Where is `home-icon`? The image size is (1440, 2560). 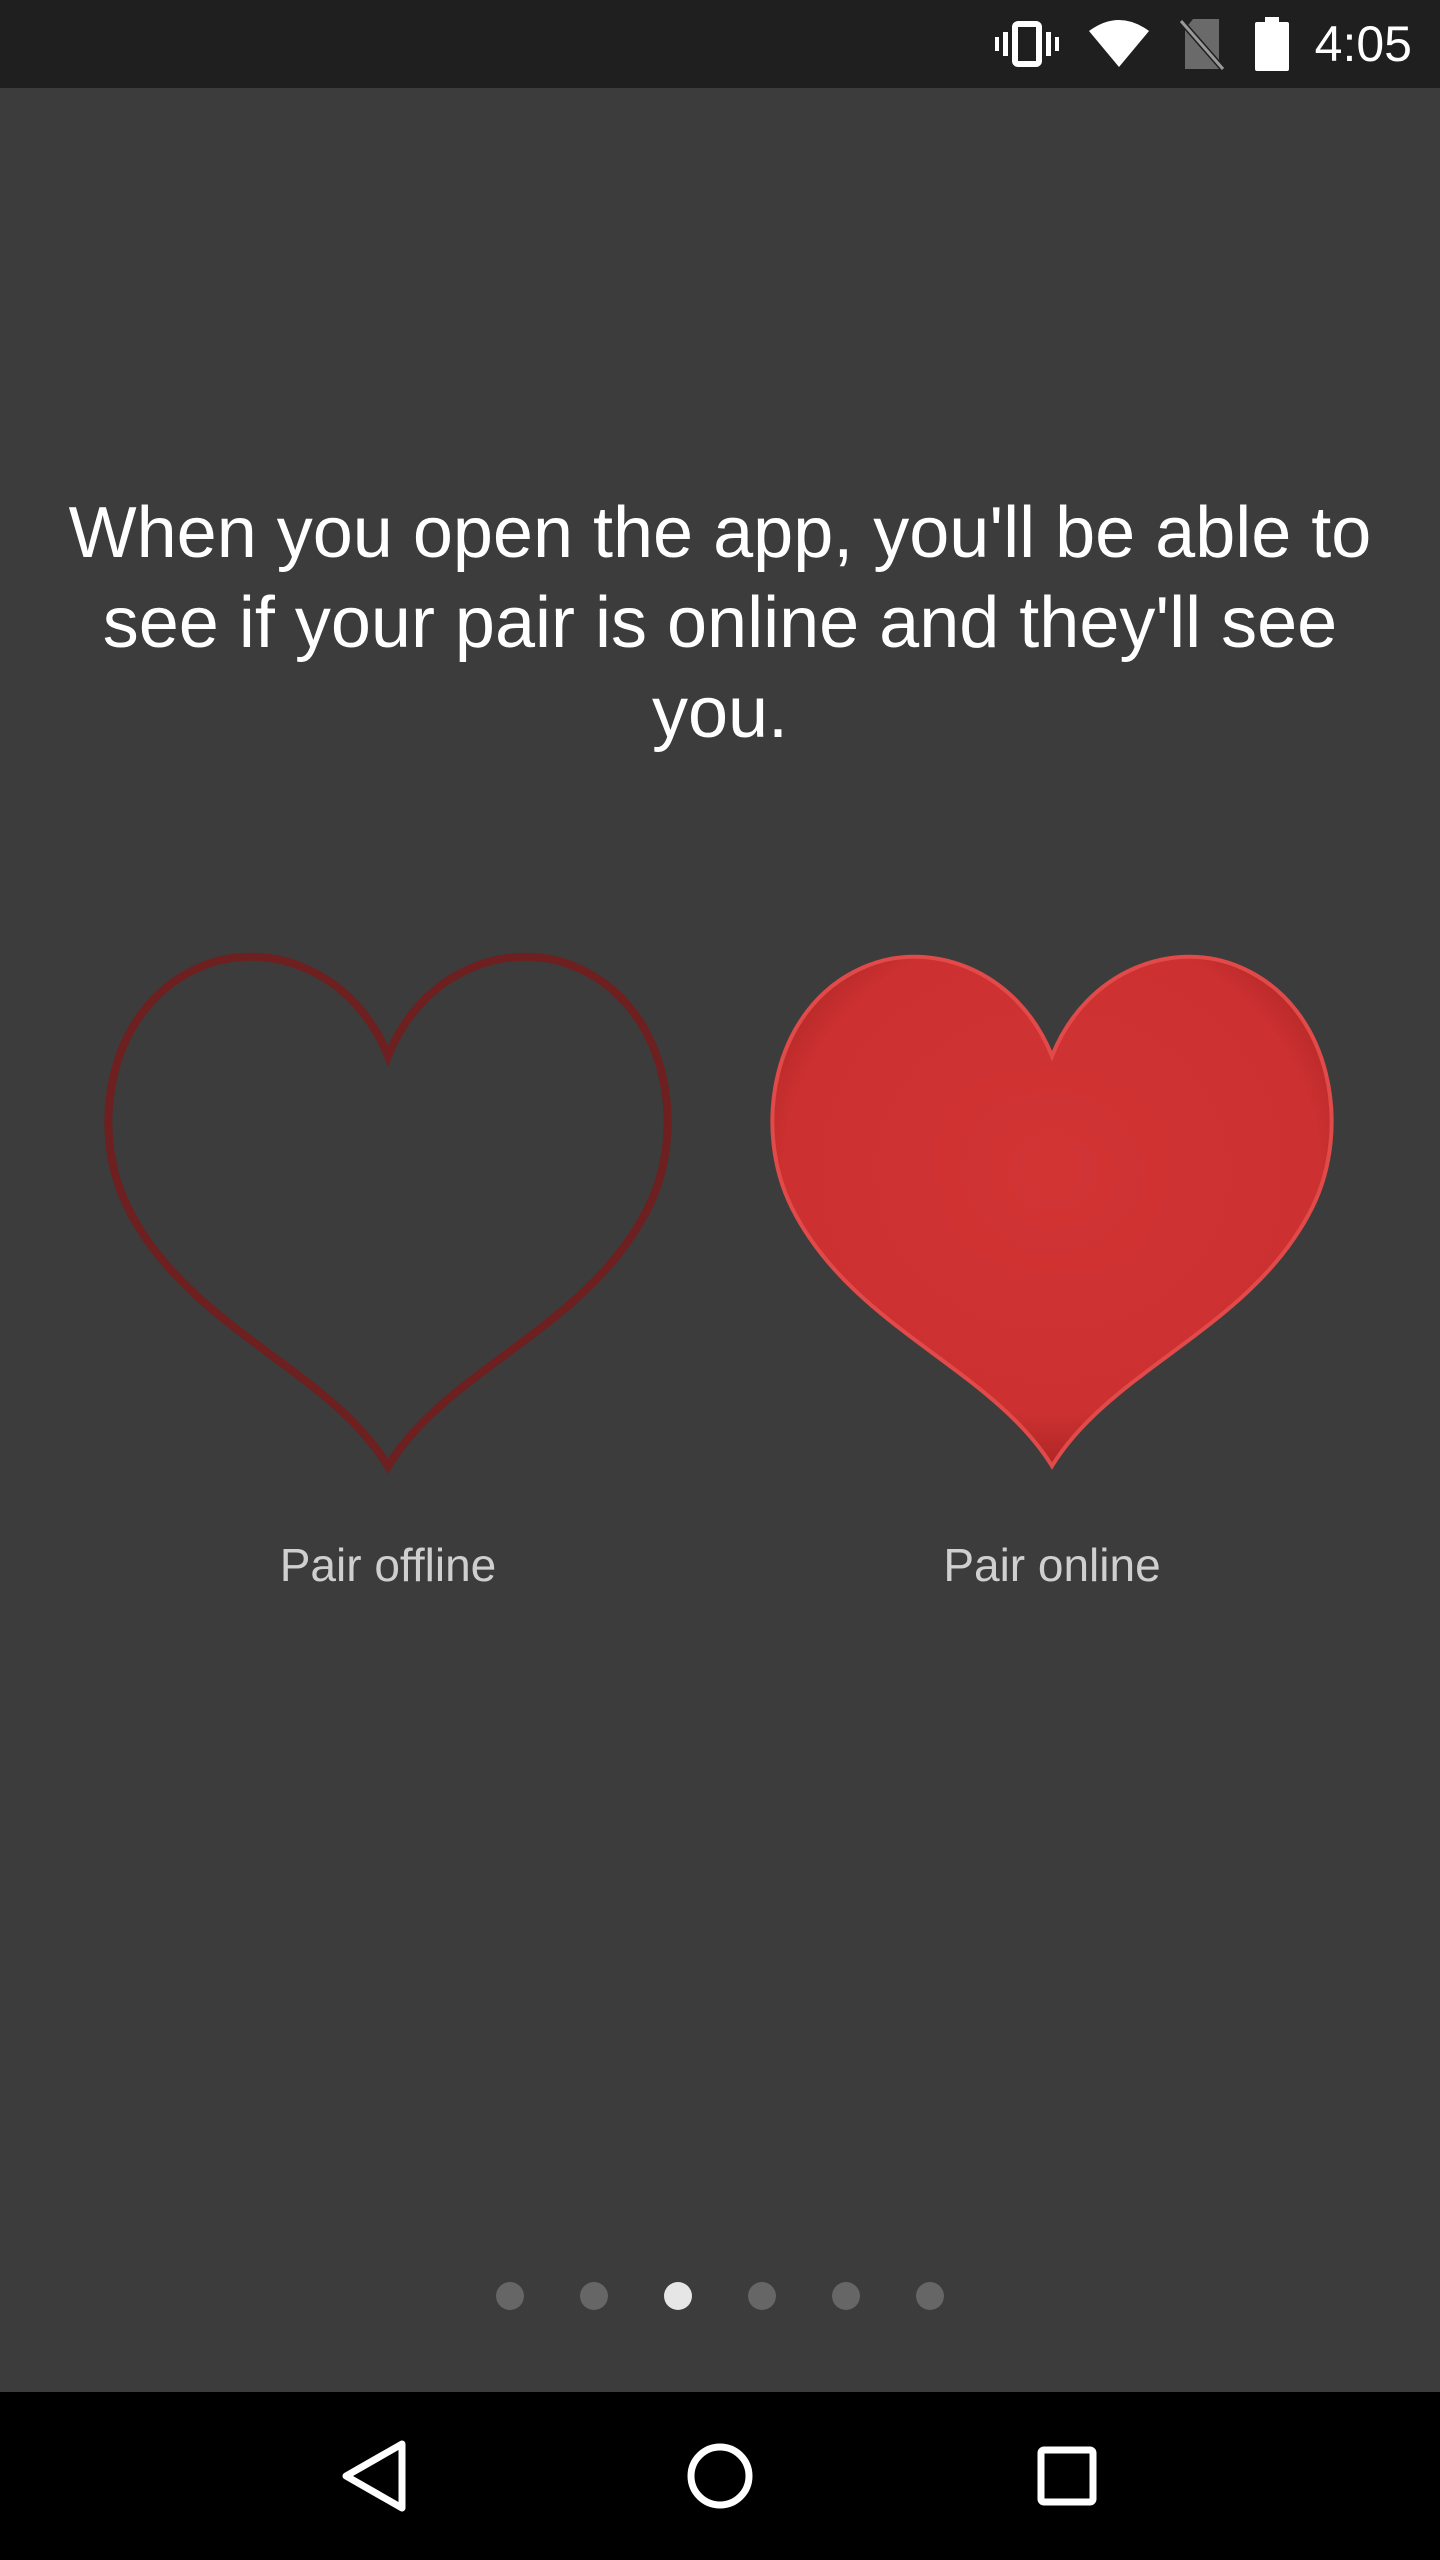
home-icon is located at coordinates (720, 2476).